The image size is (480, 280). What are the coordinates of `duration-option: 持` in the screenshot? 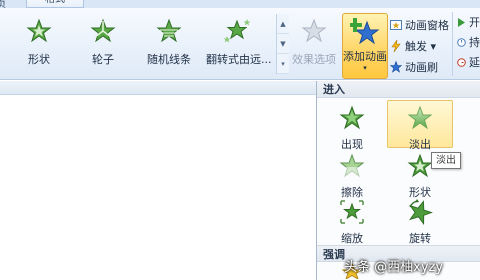 It's located at (466, 42).